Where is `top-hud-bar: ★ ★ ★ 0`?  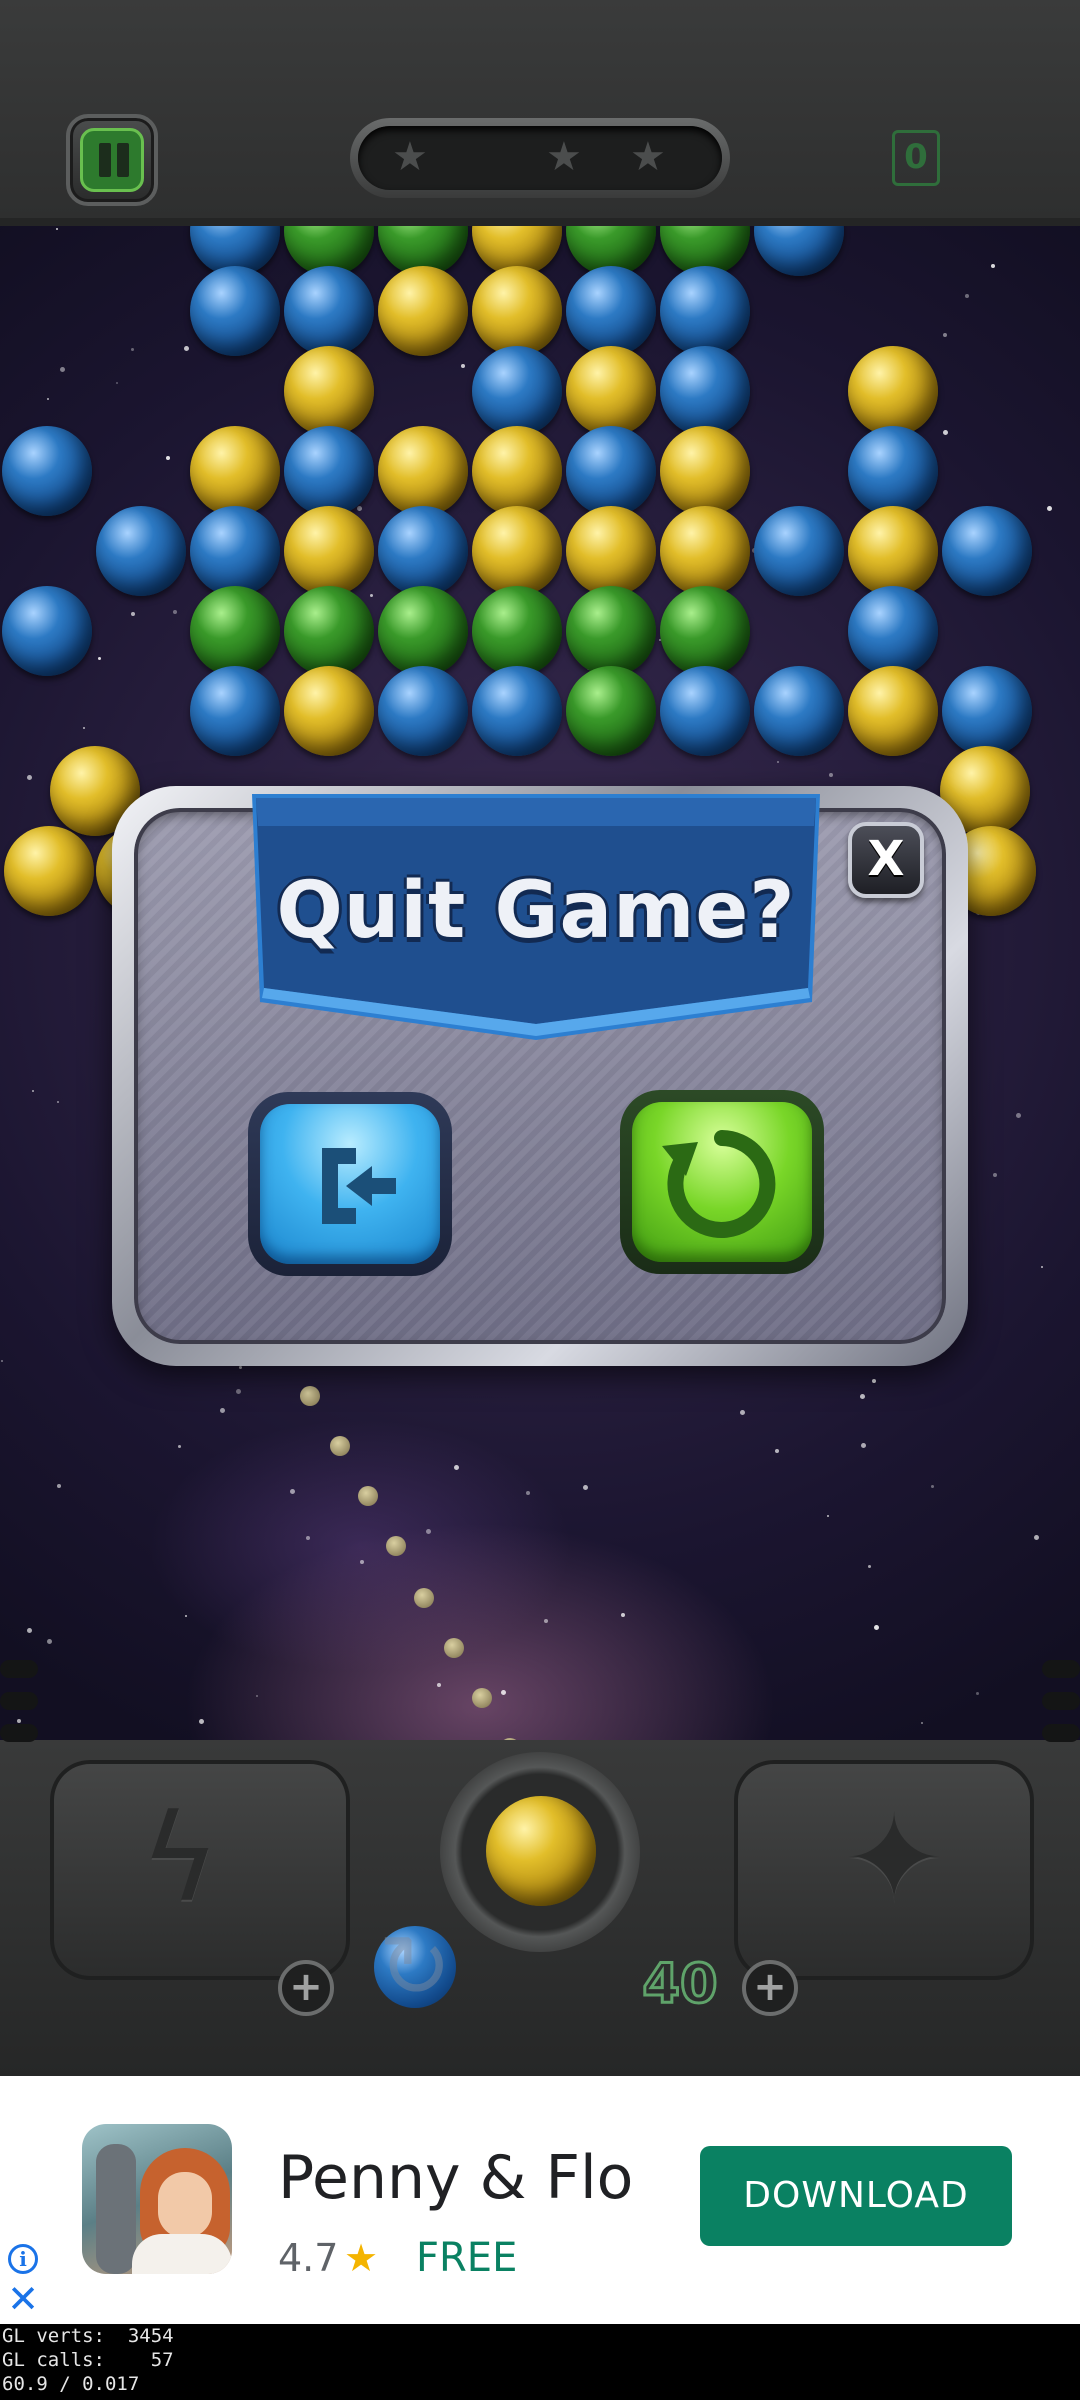 top-hud-bar: ★ ★ ★ 0 is located at coordinates (540, 113).